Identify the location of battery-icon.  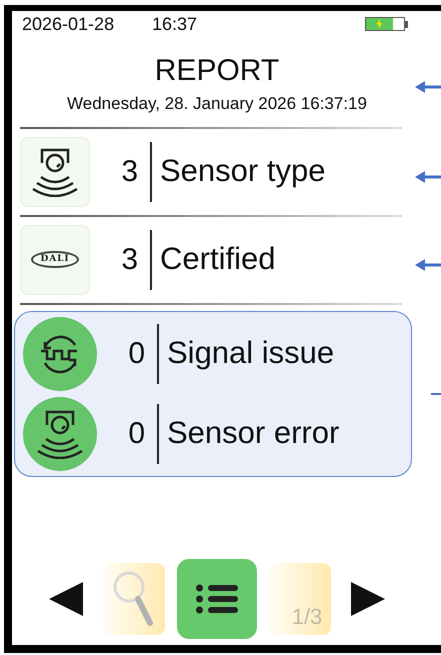
(385, 24).